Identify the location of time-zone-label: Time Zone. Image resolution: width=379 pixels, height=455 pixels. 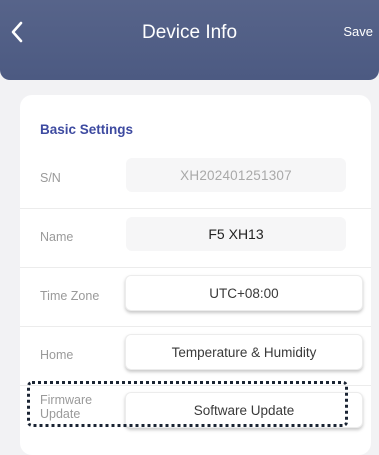
(70, 296).